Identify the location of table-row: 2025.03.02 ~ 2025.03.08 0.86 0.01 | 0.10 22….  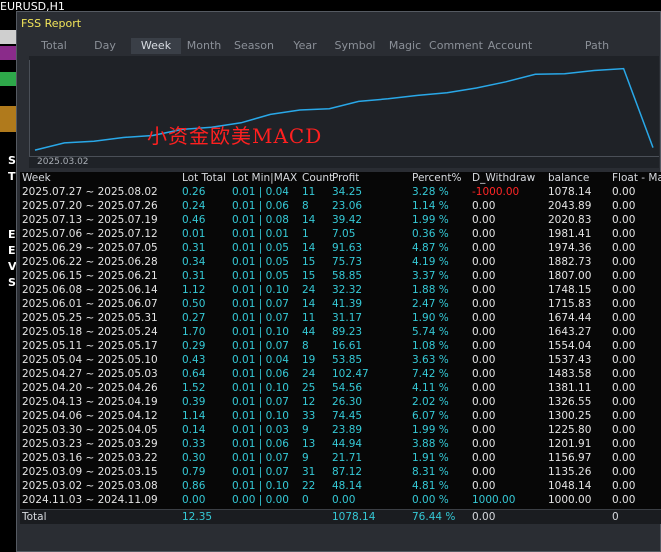
(340, 486).